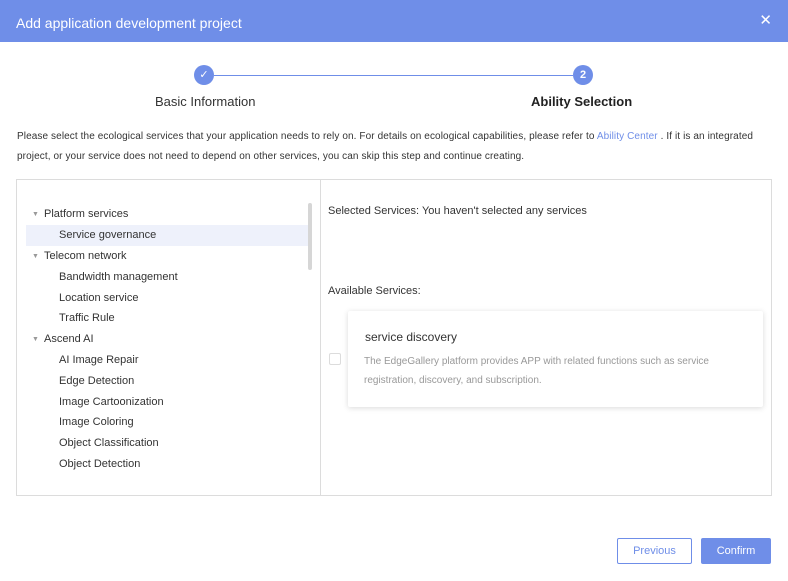 This screenshot has height=581, width=788. Describe the element at coordinates (108, 235) in the screenshot. I see `tree-item-label: Service governance` at that location.